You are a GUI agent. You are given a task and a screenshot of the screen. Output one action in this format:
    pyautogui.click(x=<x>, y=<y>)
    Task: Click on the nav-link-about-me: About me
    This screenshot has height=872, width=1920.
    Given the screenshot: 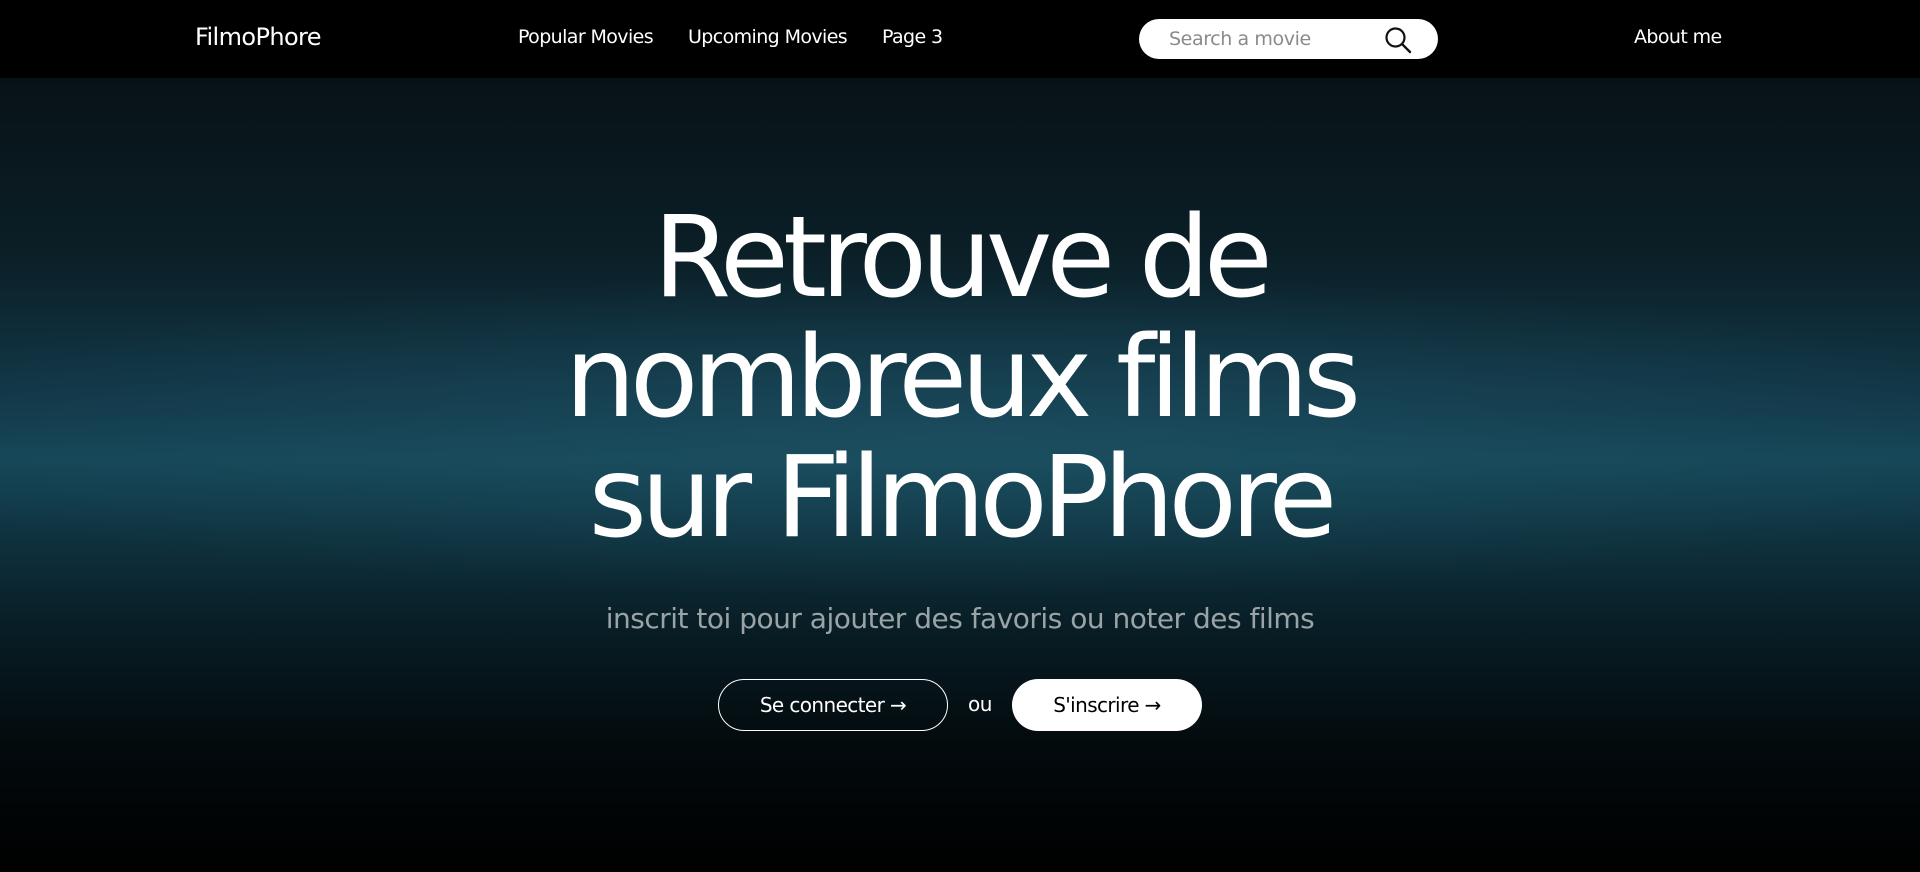 What is the action you would take?
    pyautogui.click(x=1678, y=37)
    